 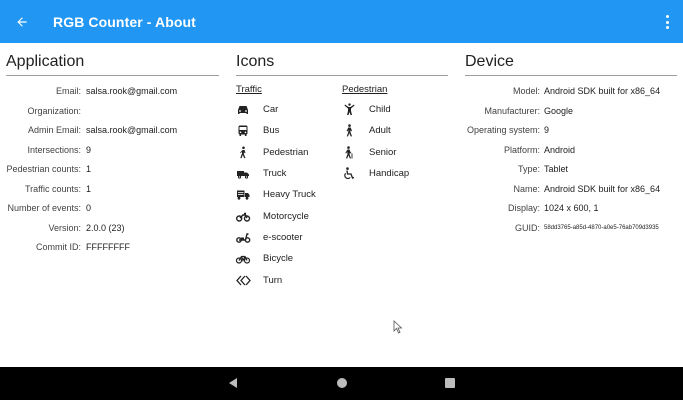 What do you see at coordinates (245, 152) in the screenshot?
I see `pedestrian-icon` at bounding box center [245, 152].